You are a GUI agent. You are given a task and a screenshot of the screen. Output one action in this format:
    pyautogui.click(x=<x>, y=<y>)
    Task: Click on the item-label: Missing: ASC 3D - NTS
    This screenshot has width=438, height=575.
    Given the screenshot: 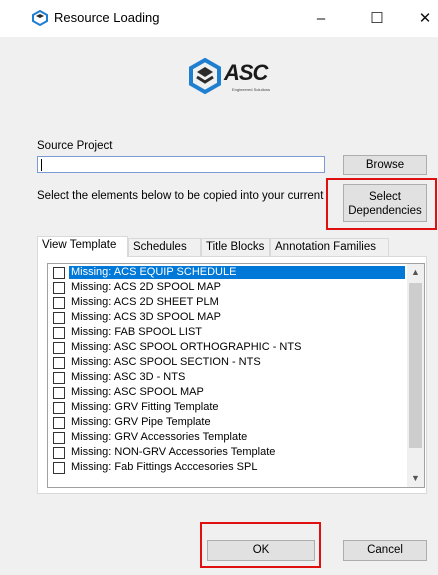 What is the action you would take?
    pyautogui.click(x=128, y=377)
    